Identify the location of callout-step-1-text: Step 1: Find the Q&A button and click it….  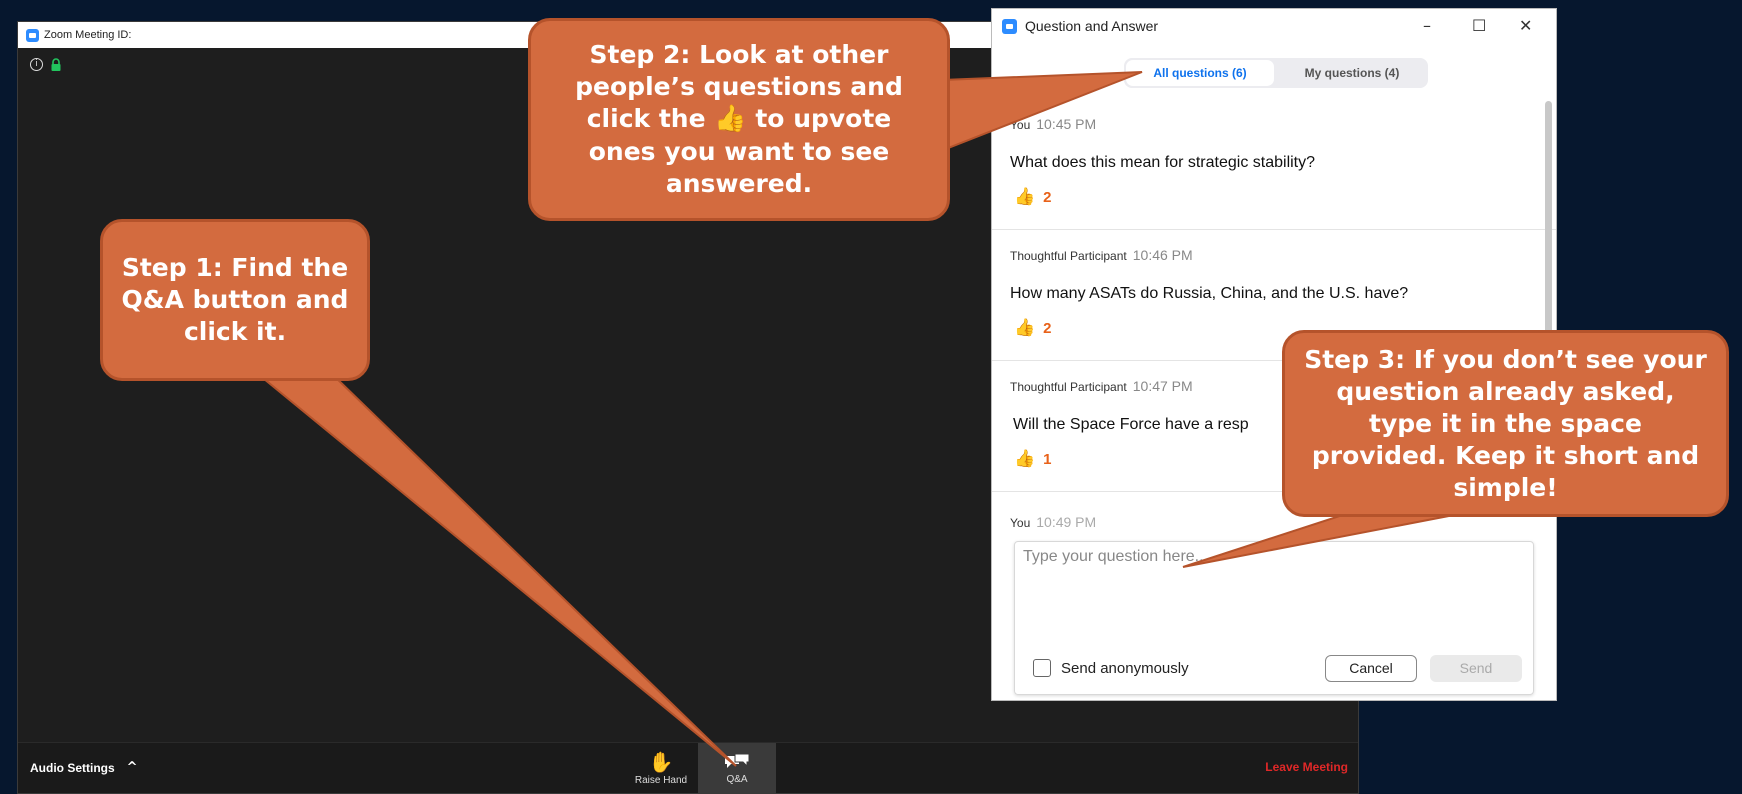
(235, 299).